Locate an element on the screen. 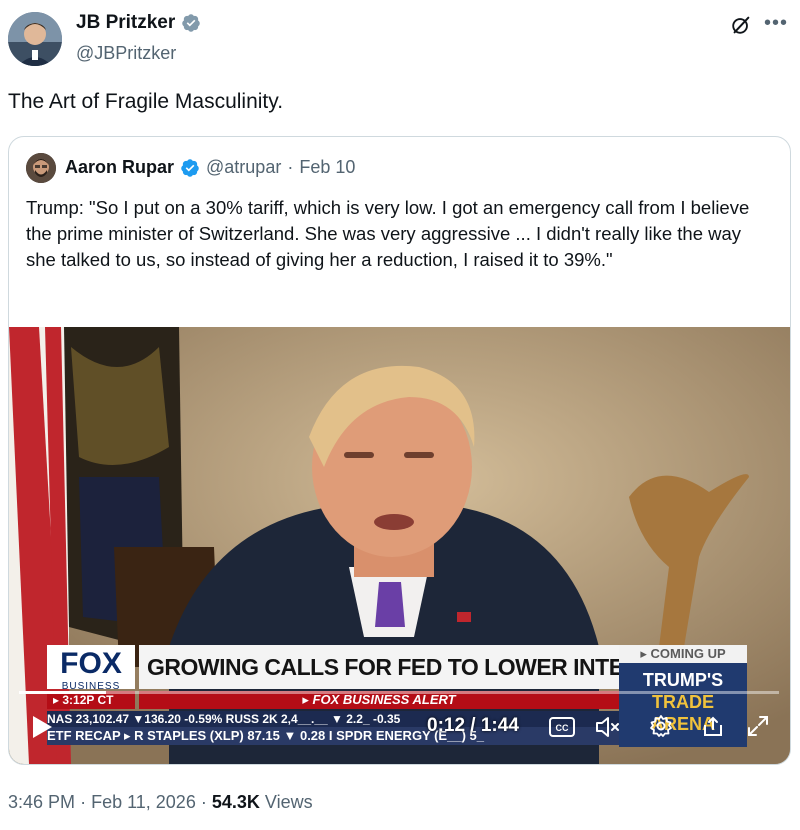 Image resolution: width=800 pixels, height=830 pixels. svg-text: CC is located at coordinates (562, 728).